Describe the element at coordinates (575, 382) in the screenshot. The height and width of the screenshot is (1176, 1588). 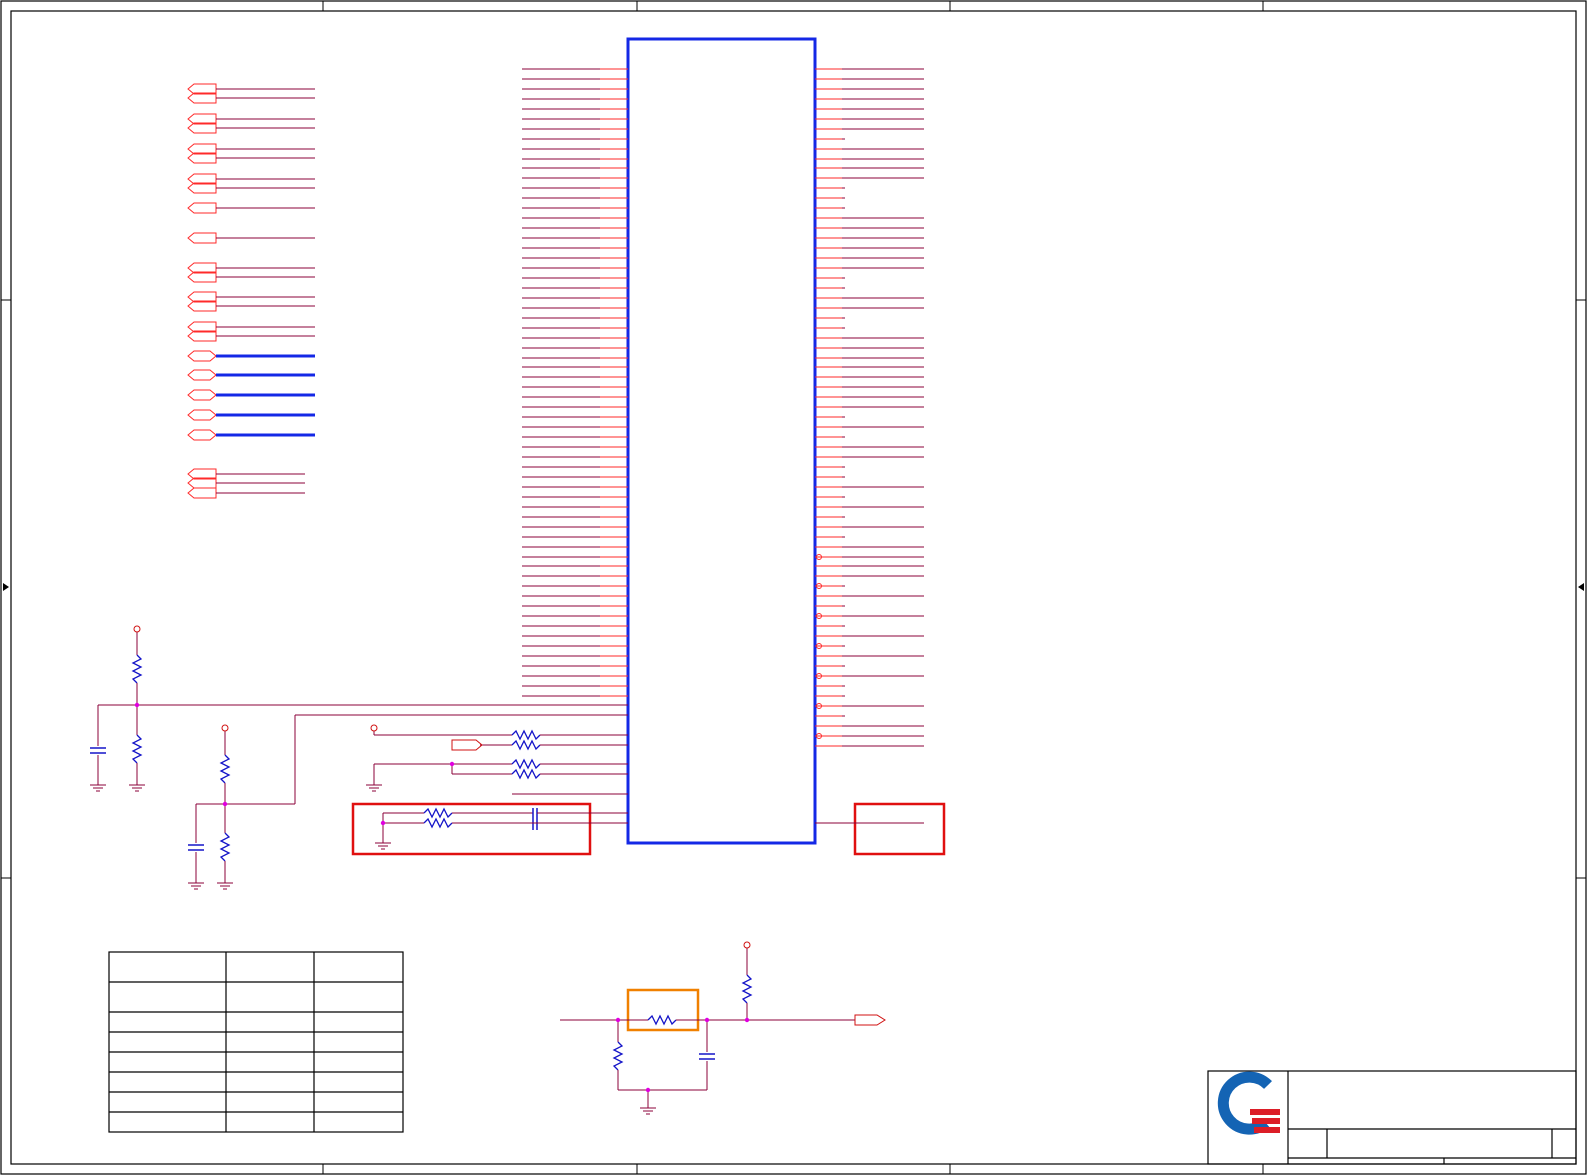
I see `ic-left-pins` at that location.